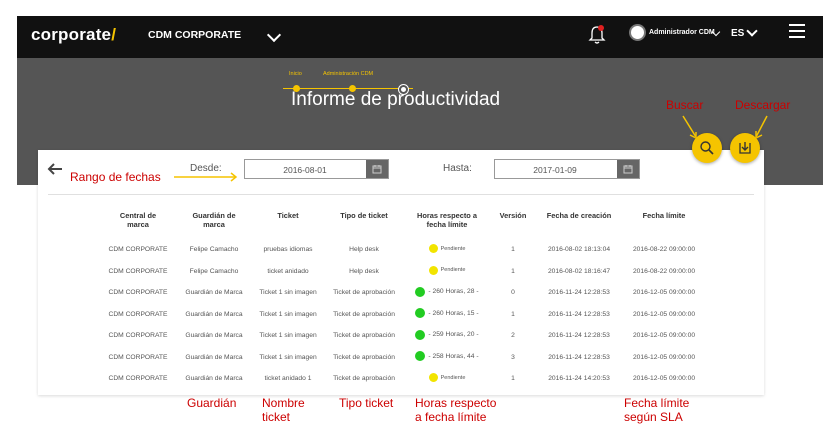 Image resolution: width=824 pixels, height=433 pixels. I want to click on hasta-date-value: 2017-01-09, so click(555, 170).